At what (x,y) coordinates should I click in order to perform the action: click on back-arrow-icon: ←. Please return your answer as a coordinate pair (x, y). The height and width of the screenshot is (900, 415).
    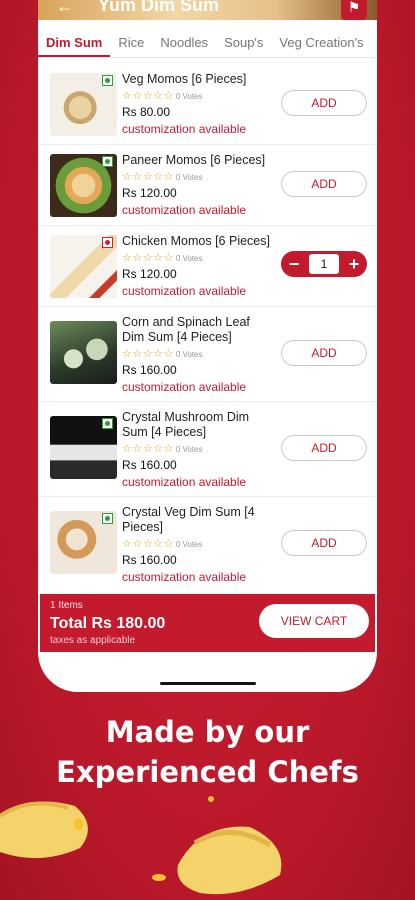
    Looking at the image, I should click on (65, 8).